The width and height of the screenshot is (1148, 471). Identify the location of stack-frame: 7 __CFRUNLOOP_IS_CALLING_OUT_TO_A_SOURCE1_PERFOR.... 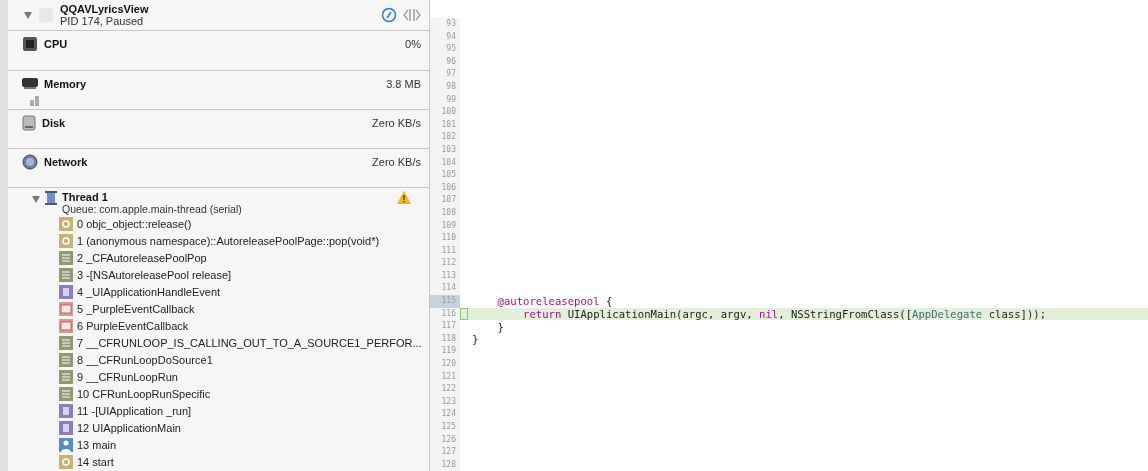
(249, 343).